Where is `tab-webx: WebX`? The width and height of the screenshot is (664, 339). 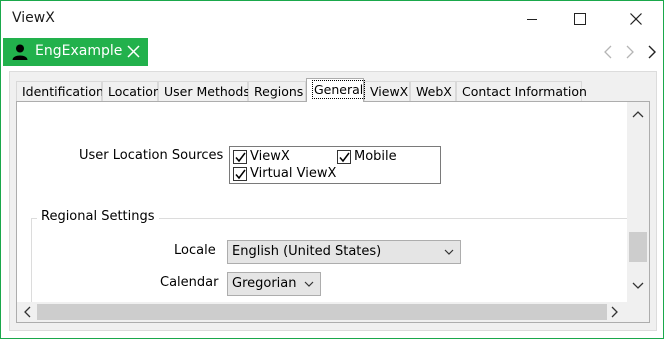 tab-webx: WebX is located at coordinates (433, 91).